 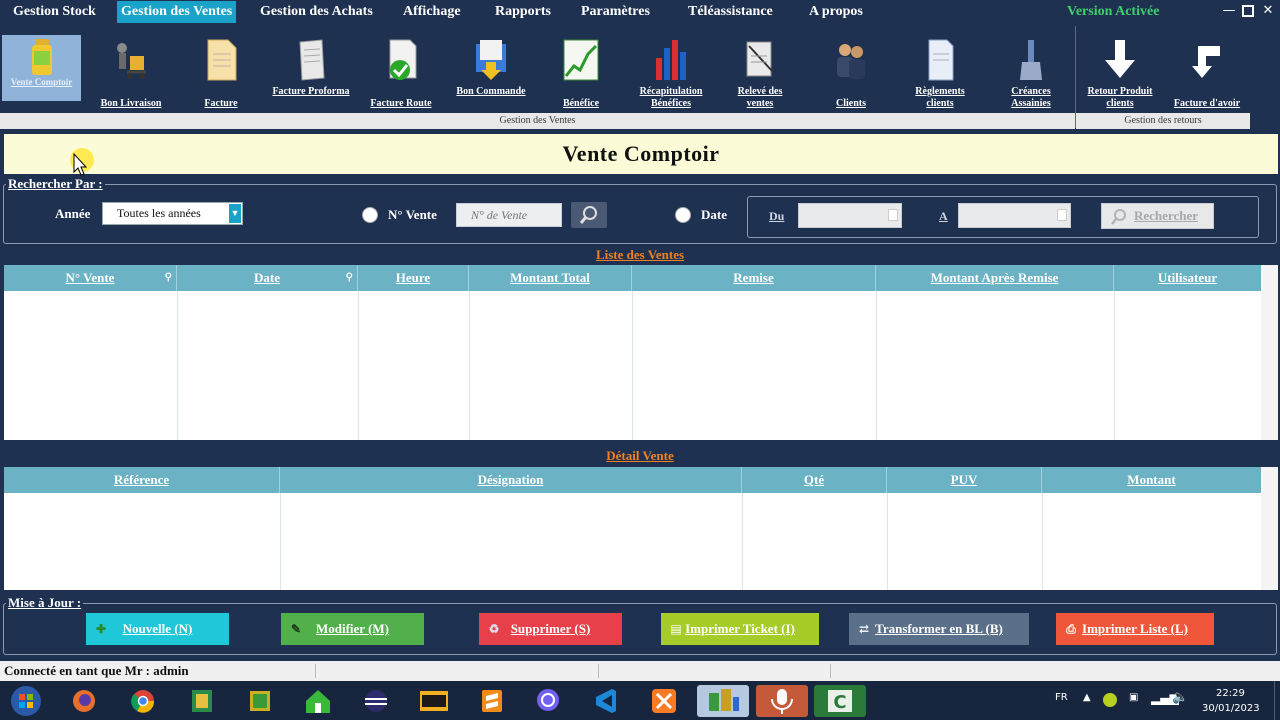 I want to click on modifier-button: ✎ Modifier (M), so click(x=352, y=629).